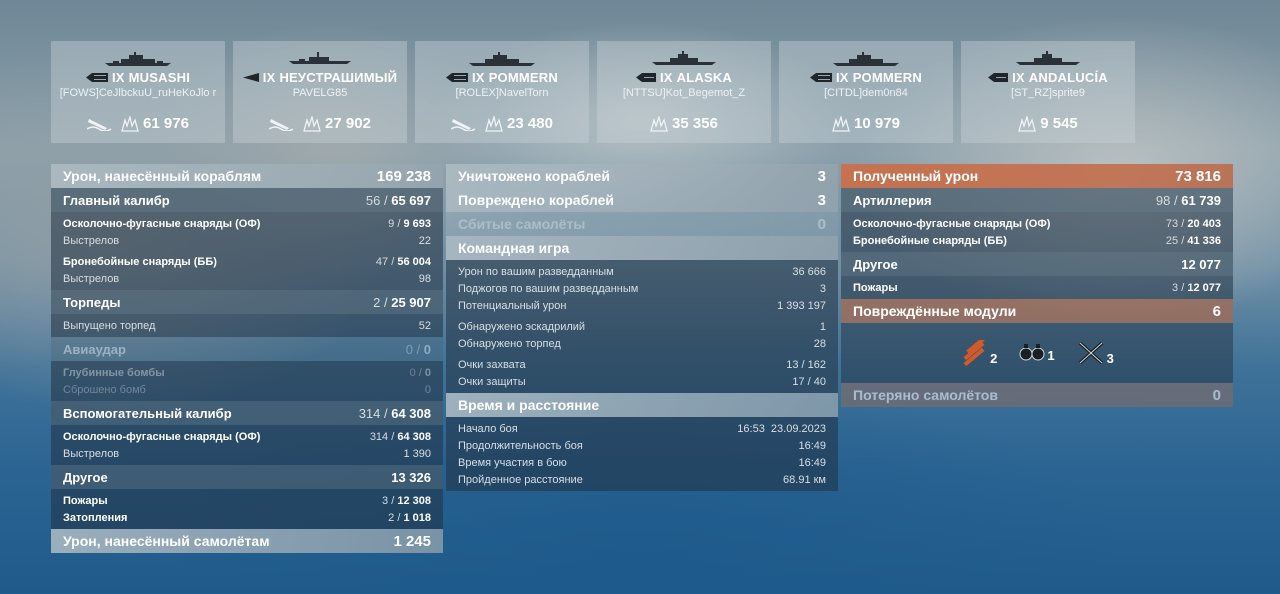 The width and height of the screenshot is (1280, 594). What do you see at coordinates (320, 58) in the screenshot?
I see `destroyer-silhouette-icon` at bounding box center [320, 58].